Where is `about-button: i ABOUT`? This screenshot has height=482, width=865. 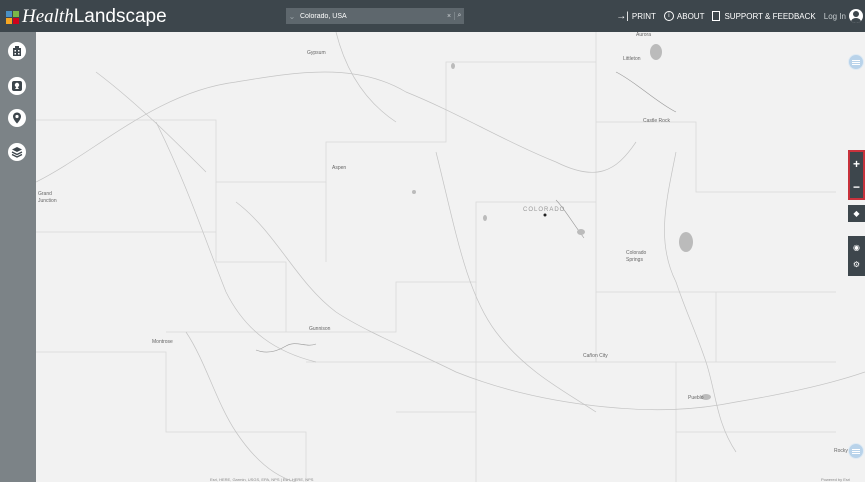 about-button: i ABOUT is located at coordinates (684, 16).